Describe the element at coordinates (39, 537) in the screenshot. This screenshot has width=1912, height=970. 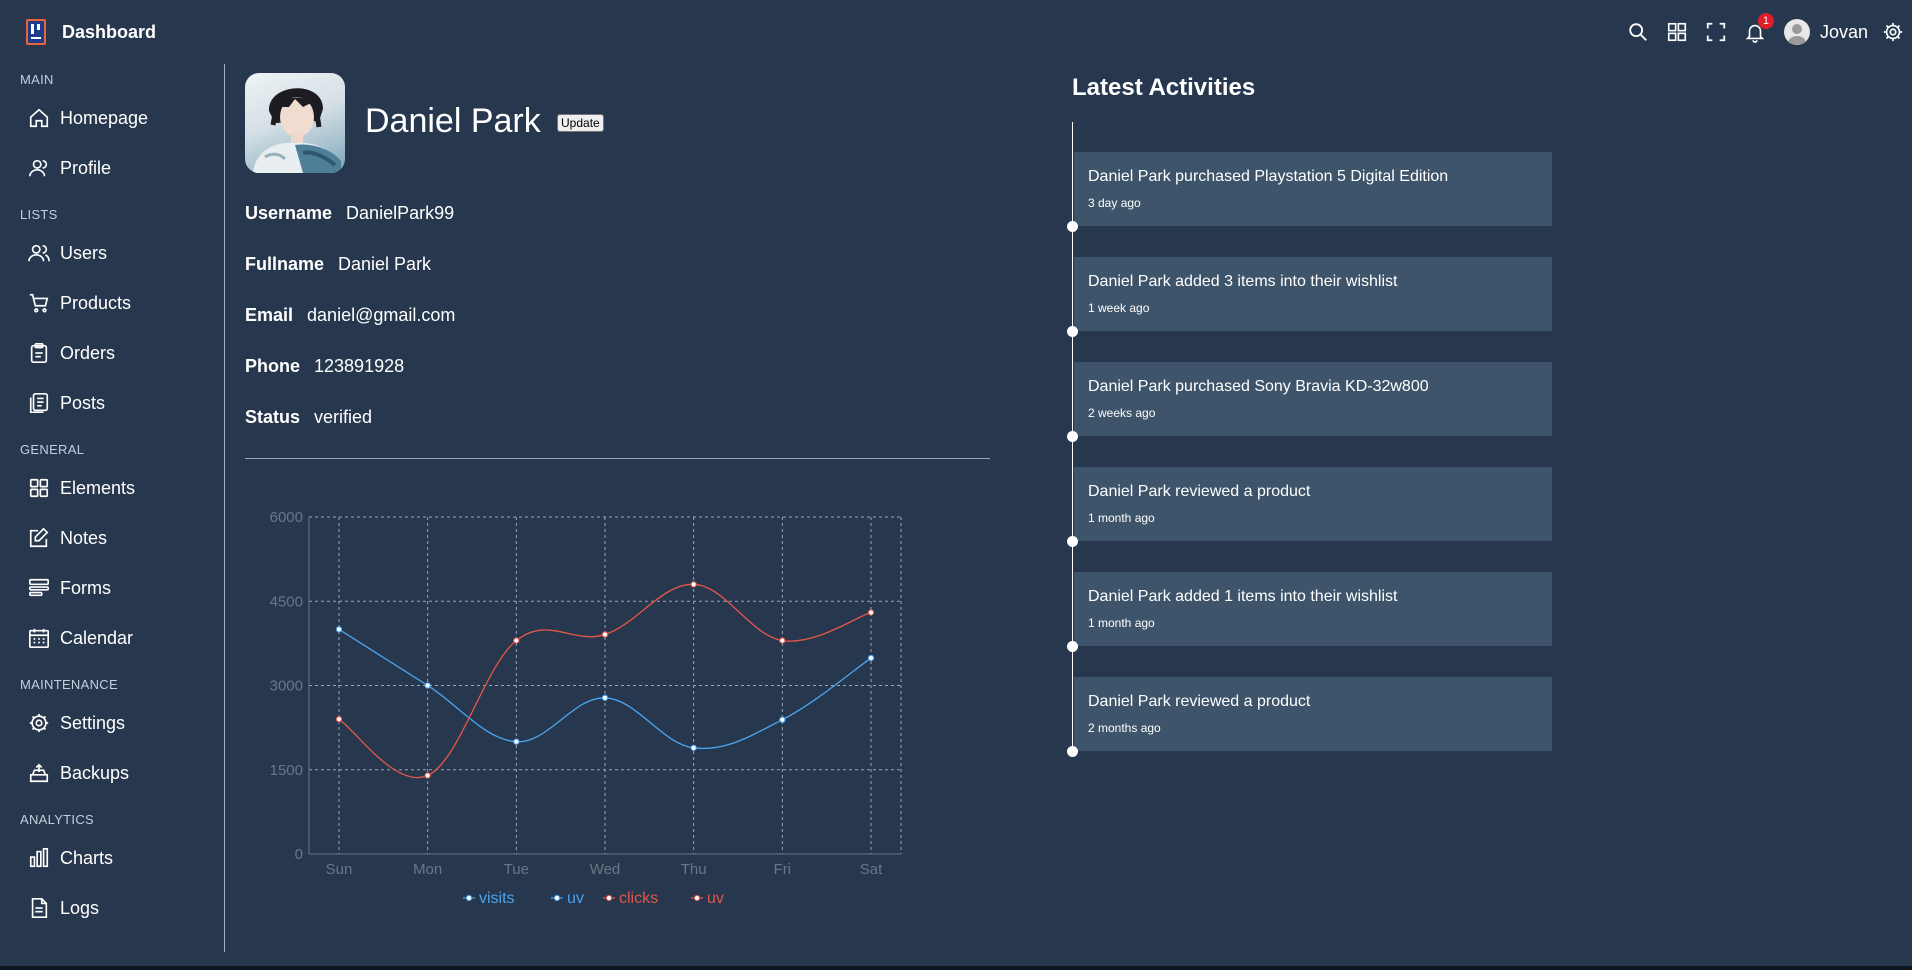
I see `notes-icon` at that location.